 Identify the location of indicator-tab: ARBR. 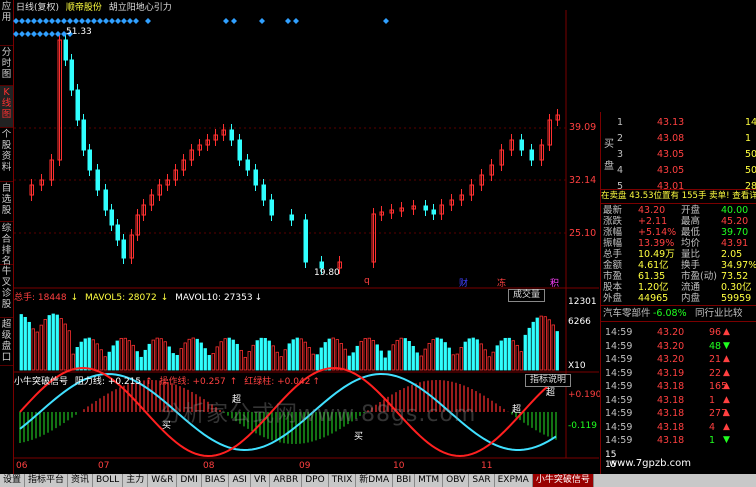
(286, 480).